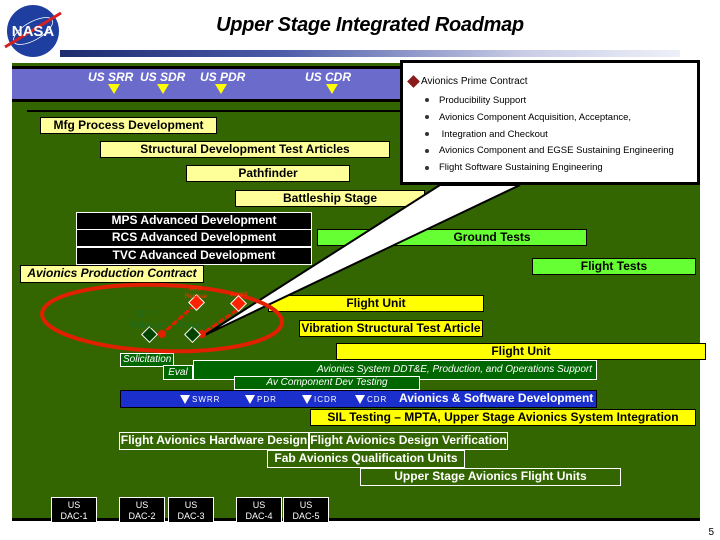  What do you see at coordinates (162, 334) in the screenshot?
I see `arrow-head-icon` at bounding box center [162, 334].